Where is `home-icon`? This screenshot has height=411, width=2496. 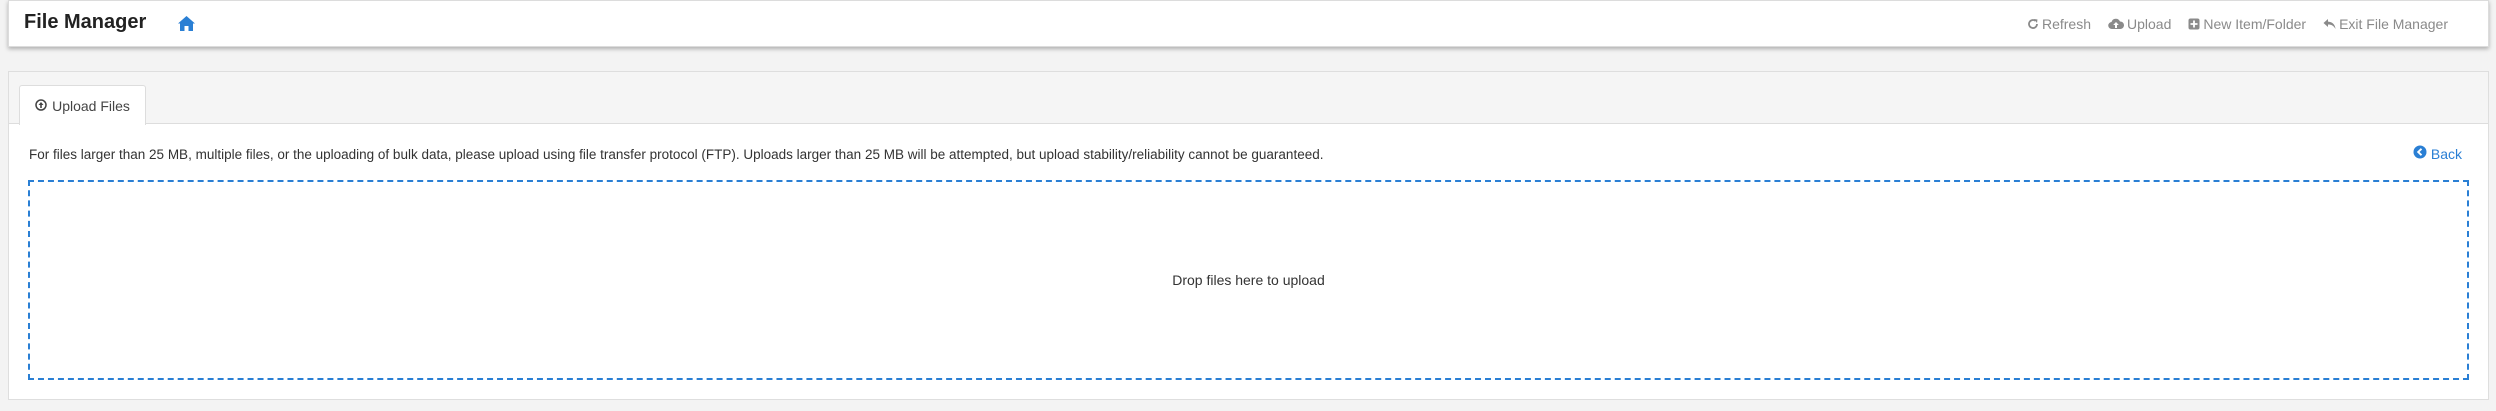 home-icon is located at coordinates (186, 23).